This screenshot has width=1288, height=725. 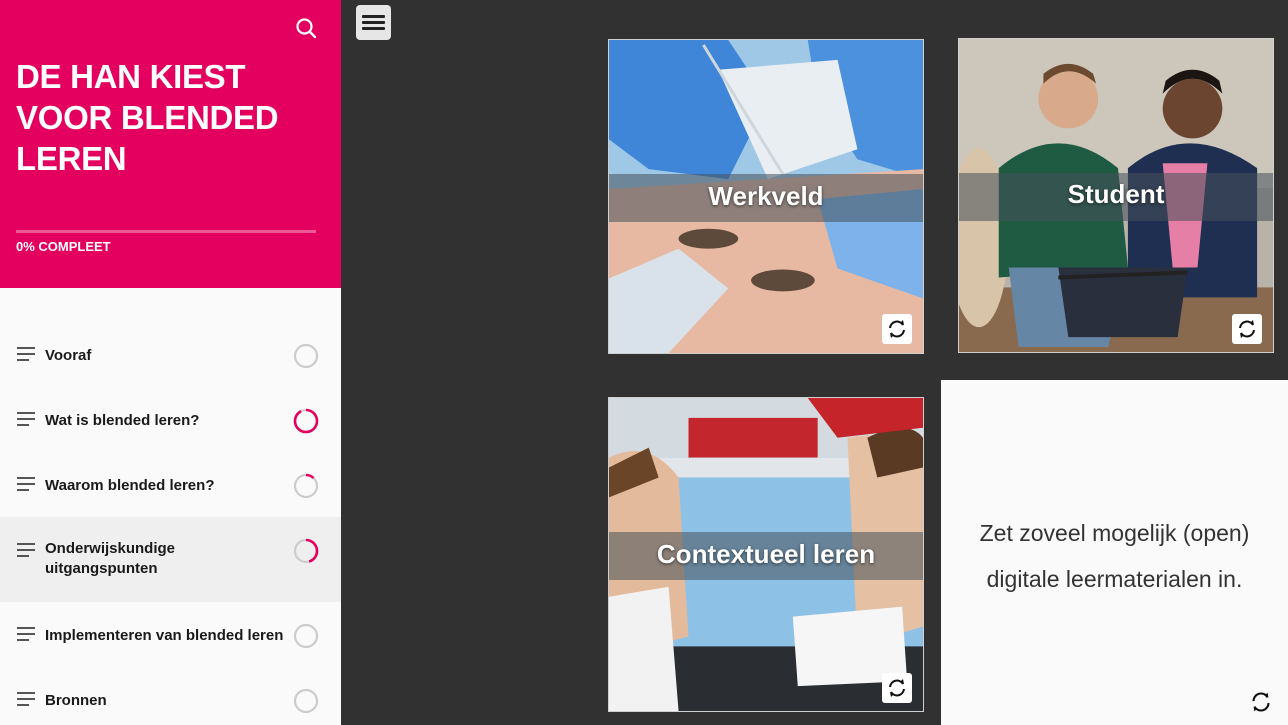 I want to click on lesson-item-waarom-blended-leren: Waarom blended leren?, so click(x=170, y=484).